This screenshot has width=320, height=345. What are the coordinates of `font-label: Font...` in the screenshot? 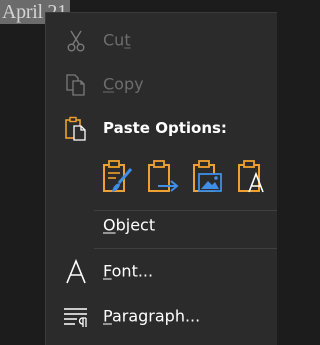 It's located at (128, 271).